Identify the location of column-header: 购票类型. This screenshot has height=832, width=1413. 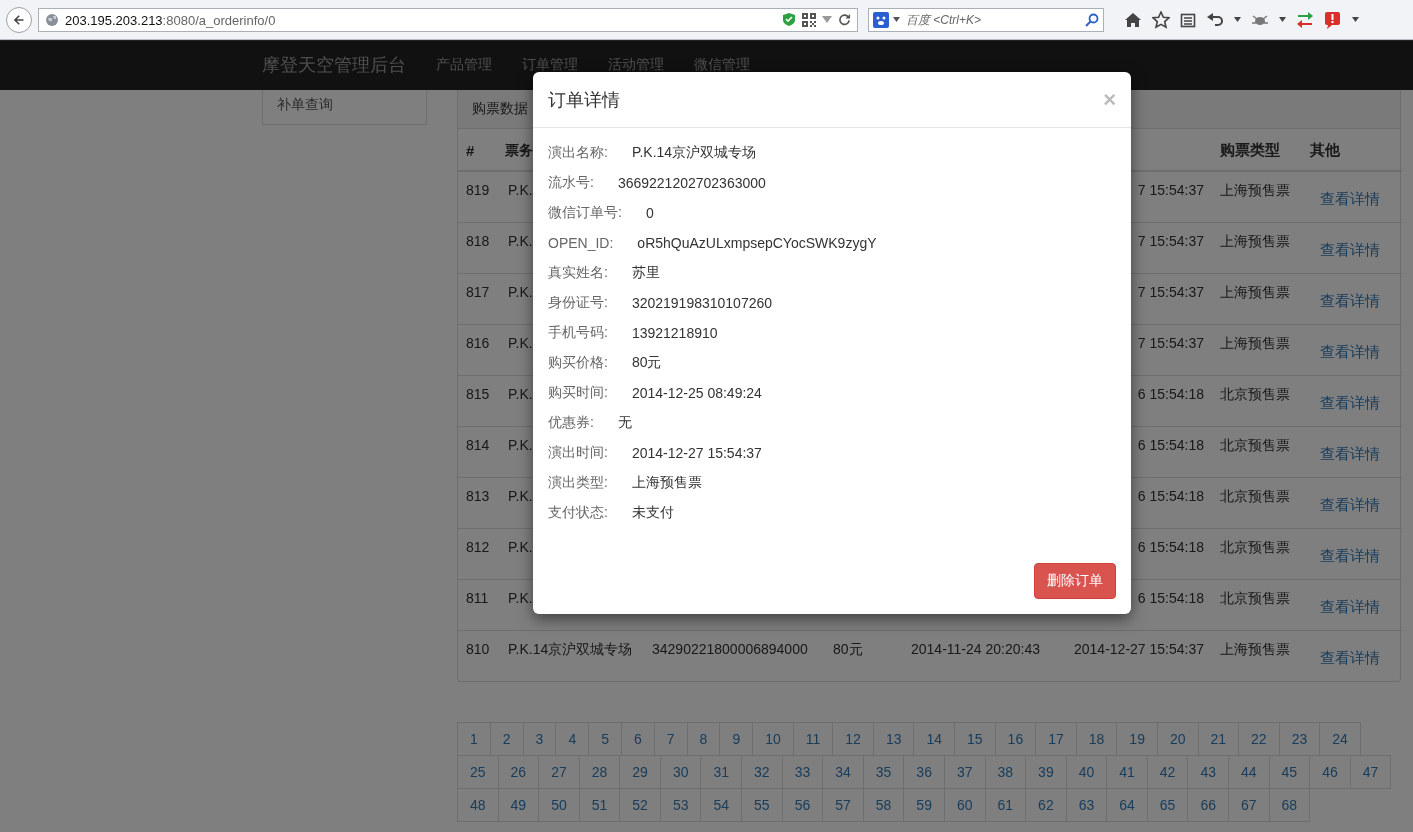
(1257, 150).